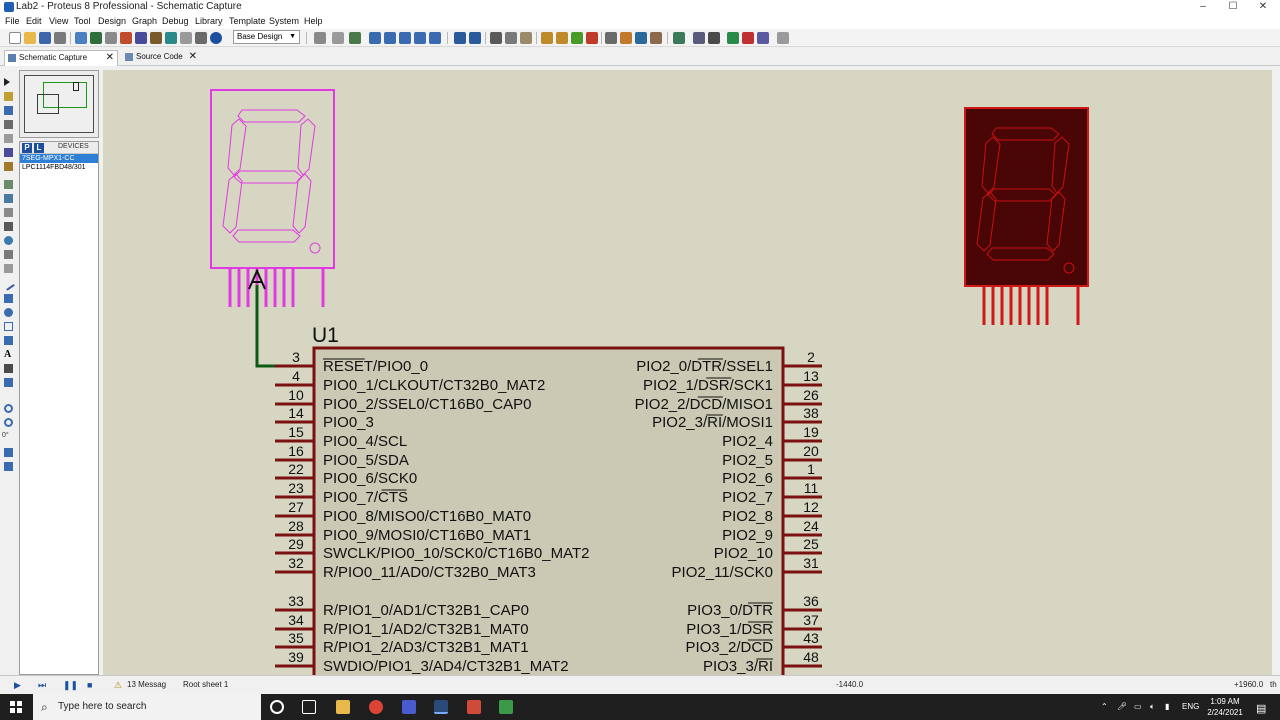  I want to click on messages-count: 13 Messag, so click(146, 684).